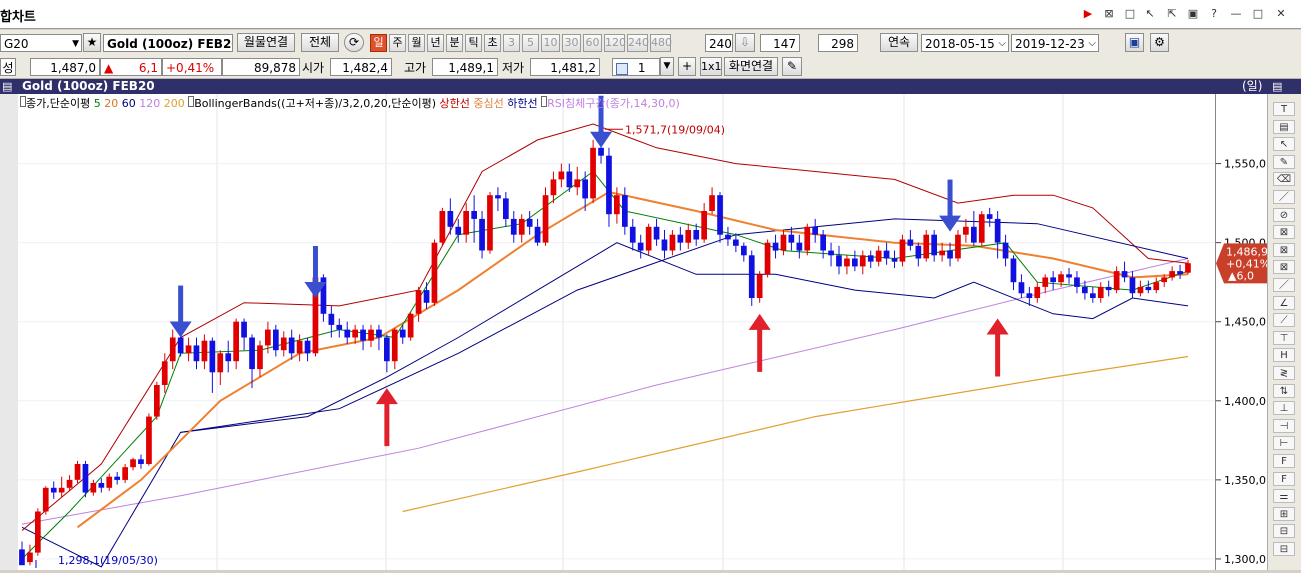  What do you see at coordinates (1284, 109) in the screenshot?
I see `drawing-tool-icon: T` at bounding box center [1284, 109].